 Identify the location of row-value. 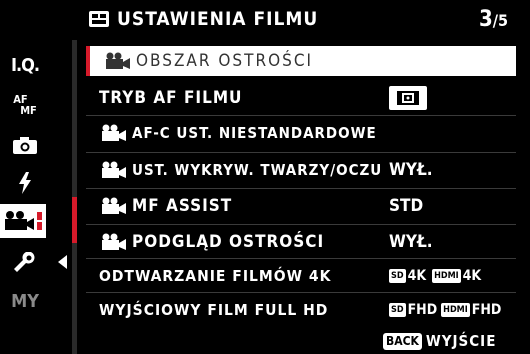
(408, 98).